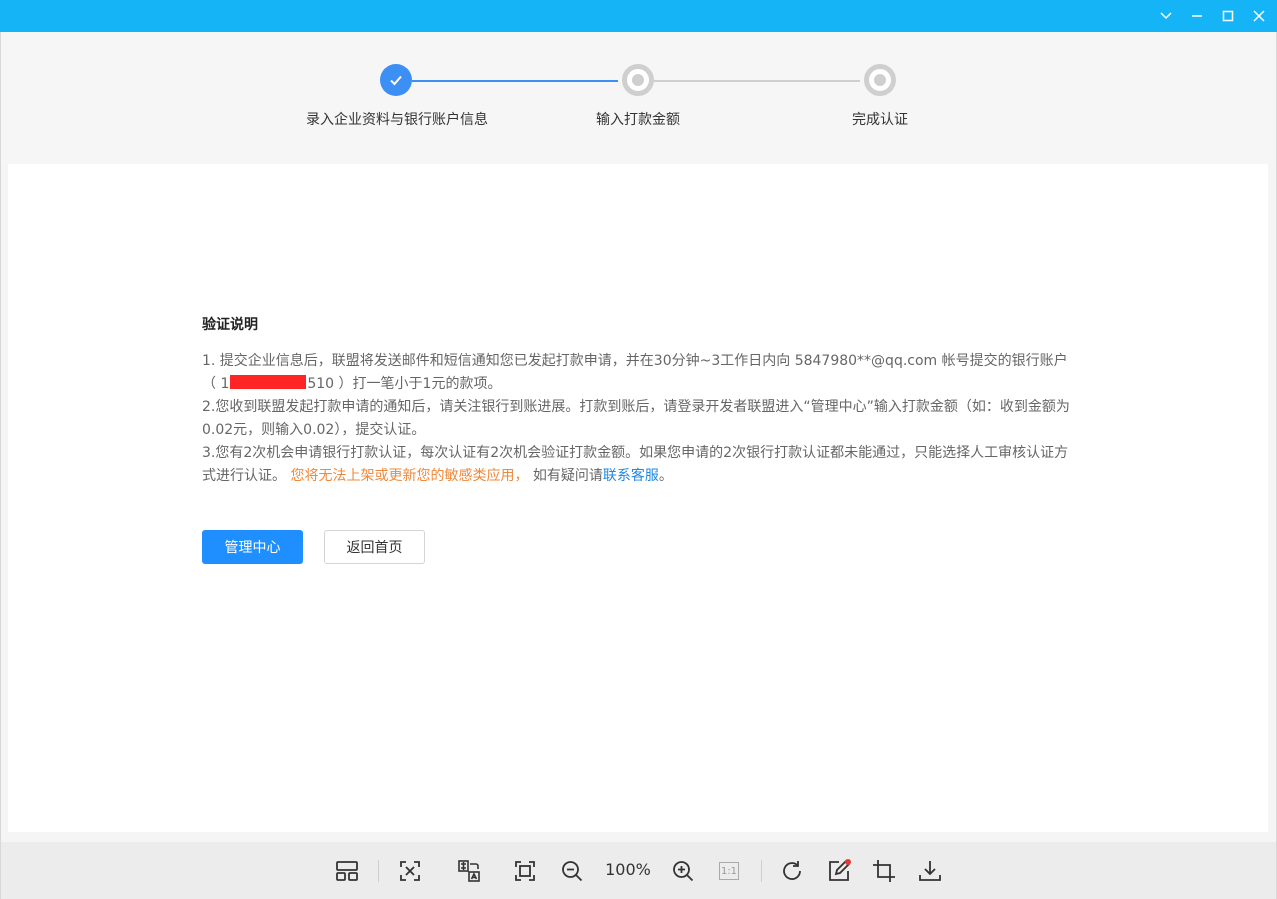 Image resolution: width=1277 pixels, height=899 pixels. Describe the element at coordinates (404, 384) in the screenshot. I see `notice-p1-tail: 510 ）打一笔小于1元的款项。` at that location.